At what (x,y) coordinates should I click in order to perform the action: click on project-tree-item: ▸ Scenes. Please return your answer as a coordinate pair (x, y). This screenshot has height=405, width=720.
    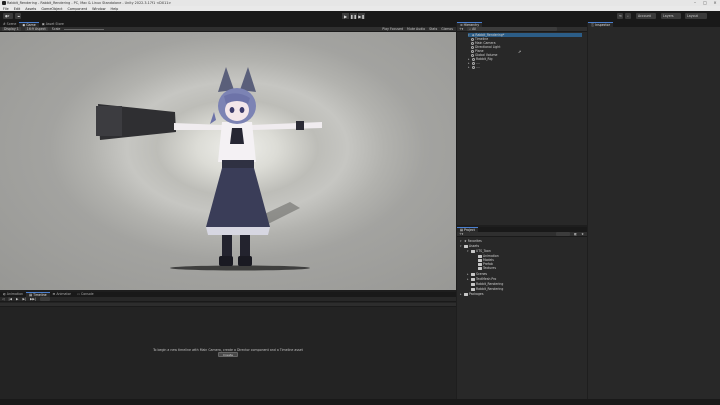
    Looking at the image, I should click on (477, 274).